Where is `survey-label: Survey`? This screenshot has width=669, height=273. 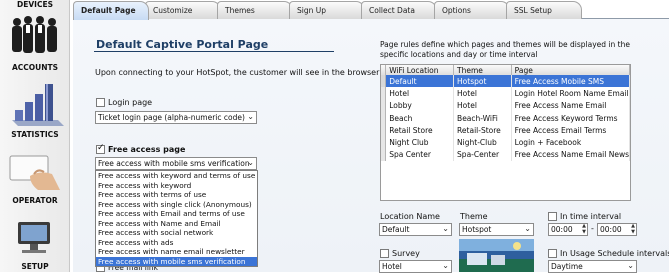 survey-label: Survey is located at coordinates (406, 253).